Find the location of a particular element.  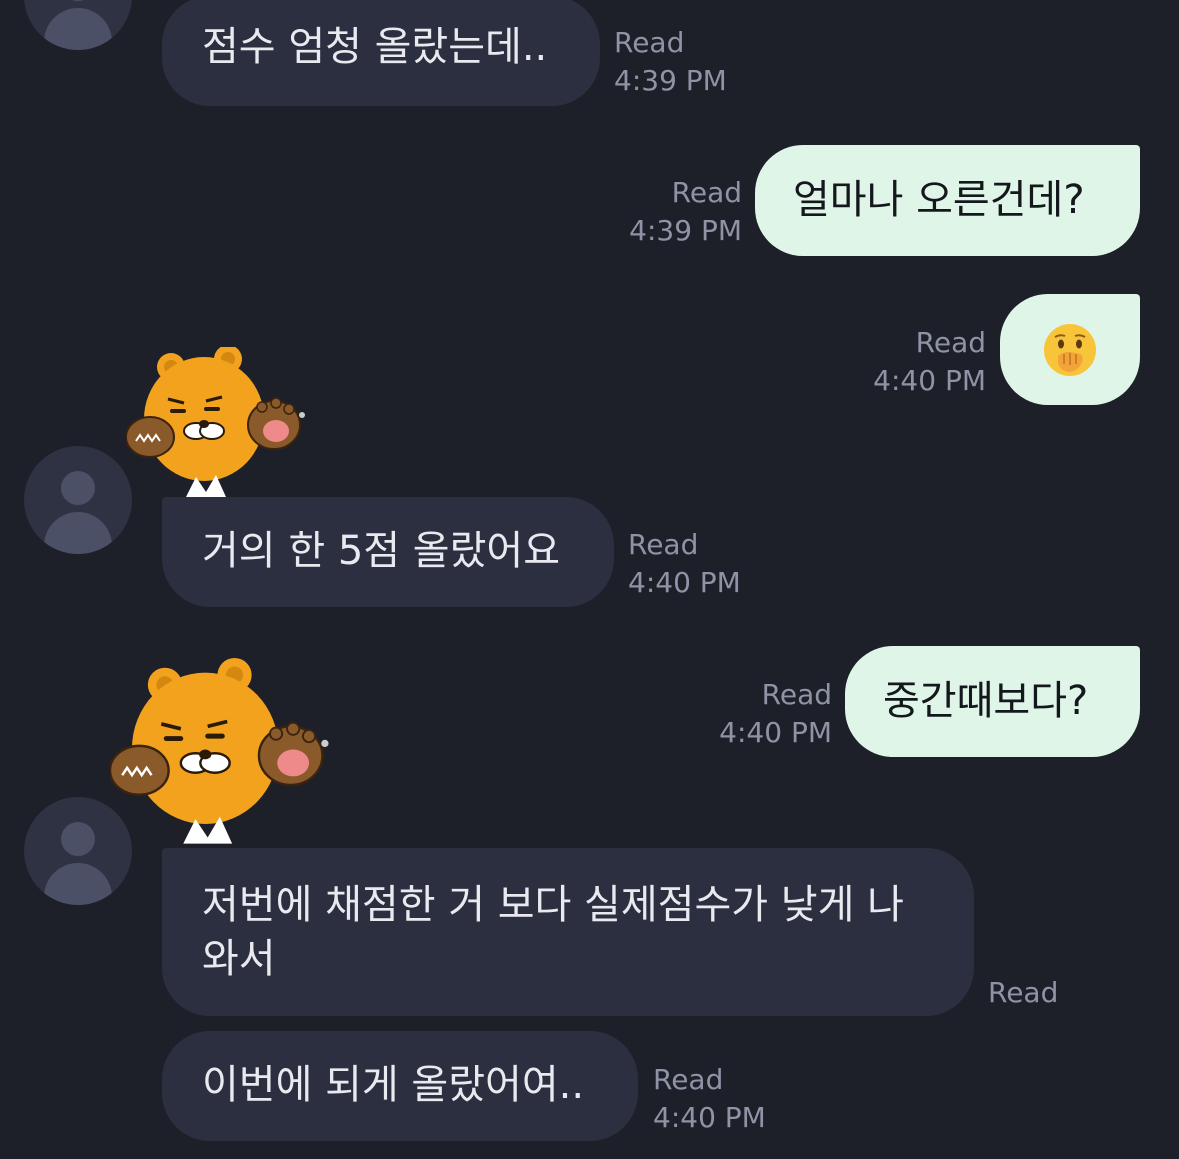

face-with-hand-over-mouth-icon is located at coordinates (1070, 350).